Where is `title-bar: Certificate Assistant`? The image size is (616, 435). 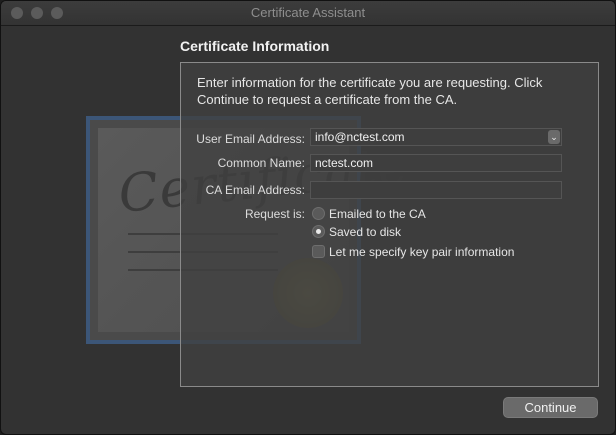 title-bar: Certificate Assistant is located at coordinates (308, 13).